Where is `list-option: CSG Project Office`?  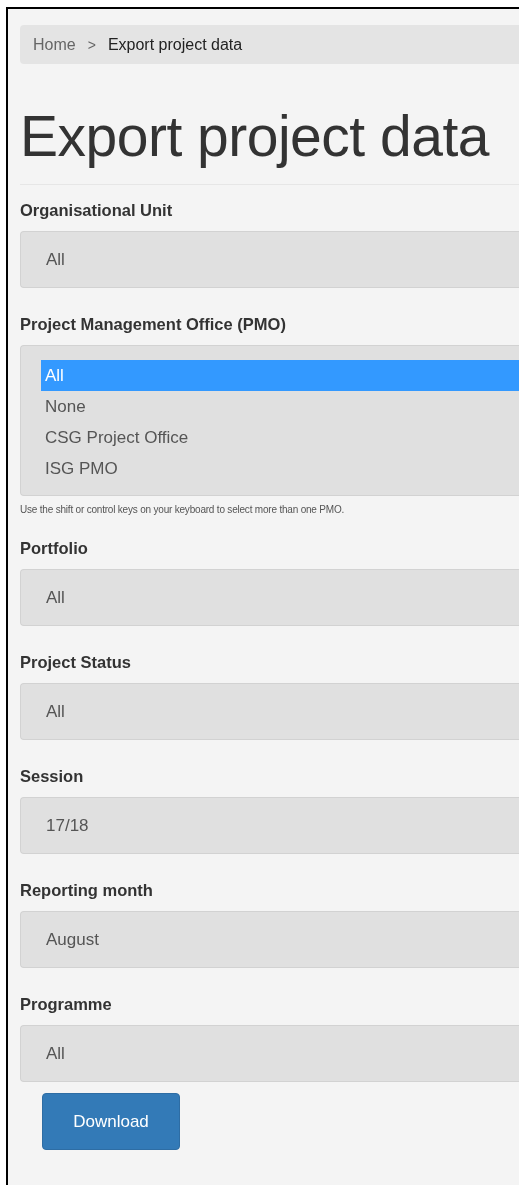
list-option: CSG Project Office is located at coordinates (280, 437).